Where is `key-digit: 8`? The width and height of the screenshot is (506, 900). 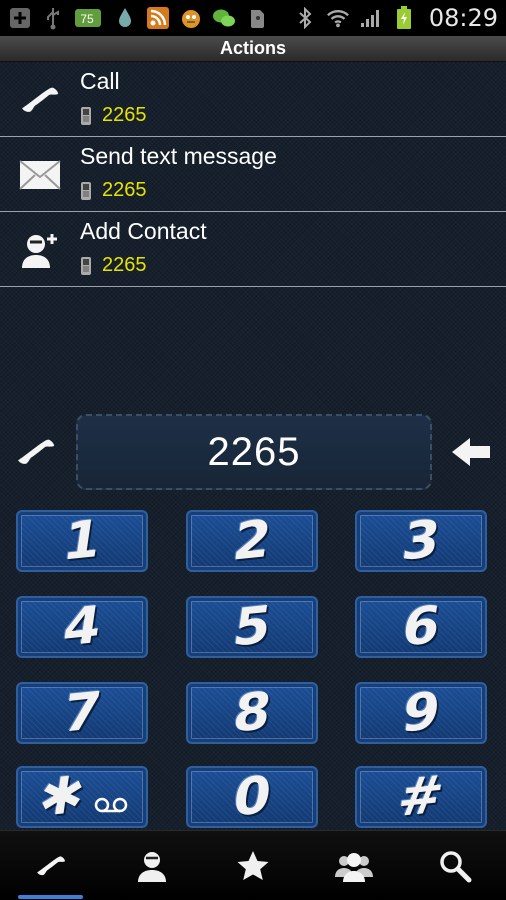 key-digit: 8 is located at coordinates (252, 713).